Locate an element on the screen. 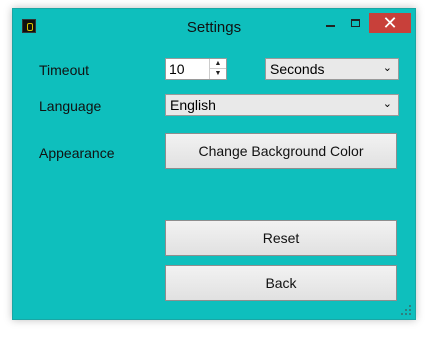 The width and height of the screenshot is (439, 340). timeout-label: Timeout is located at coordinates (64, 70).